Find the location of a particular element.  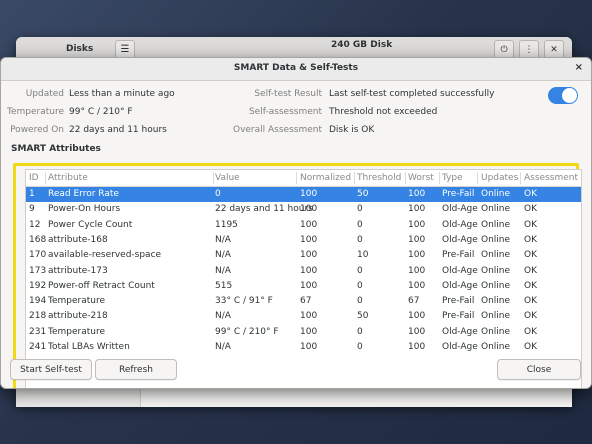

cell-attribute: Total LBAs Written is located at coordinates (89, 347).